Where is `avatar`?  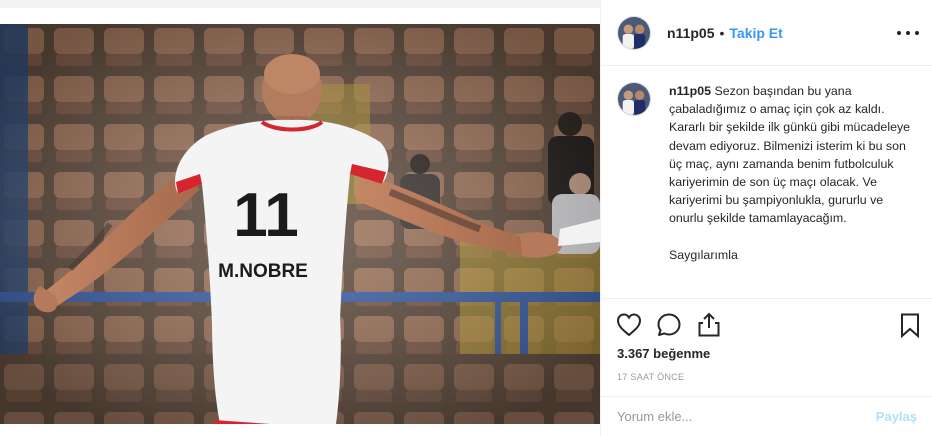
avatar is located at coordinates (634, 32).